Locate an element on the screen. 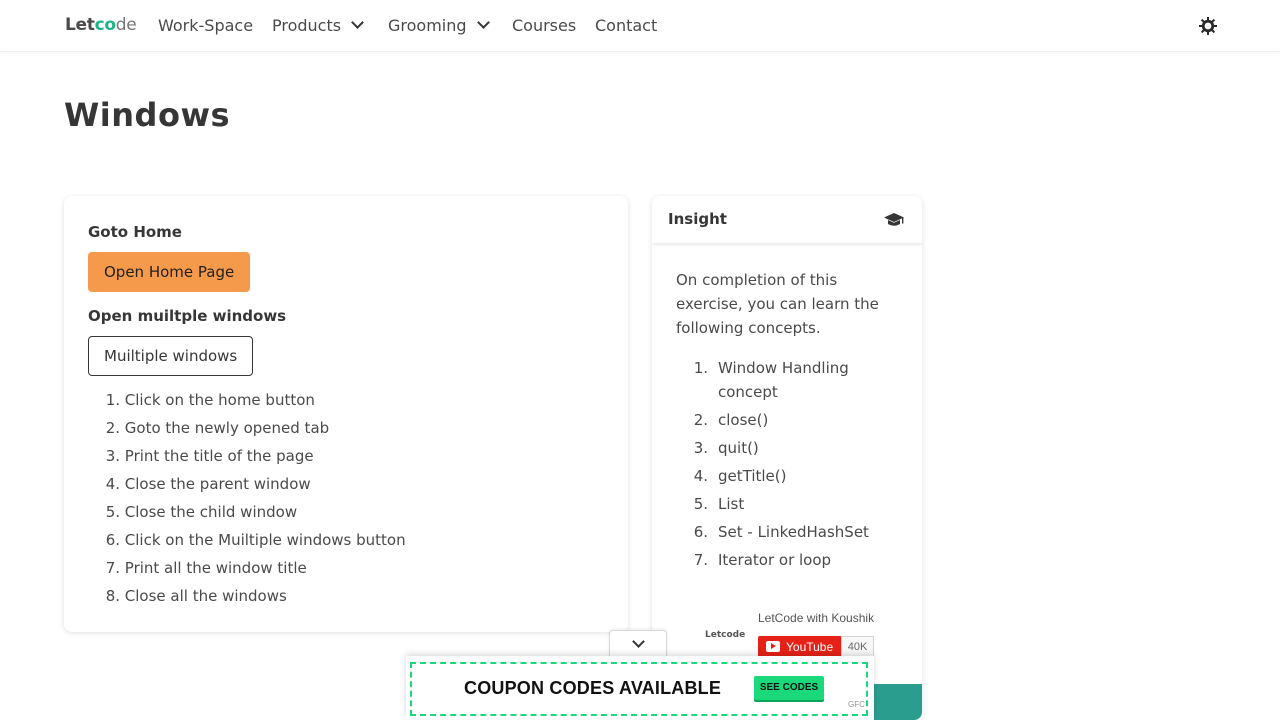  list-item: 7. Iterator or loop is located at coordinates (762, 560).